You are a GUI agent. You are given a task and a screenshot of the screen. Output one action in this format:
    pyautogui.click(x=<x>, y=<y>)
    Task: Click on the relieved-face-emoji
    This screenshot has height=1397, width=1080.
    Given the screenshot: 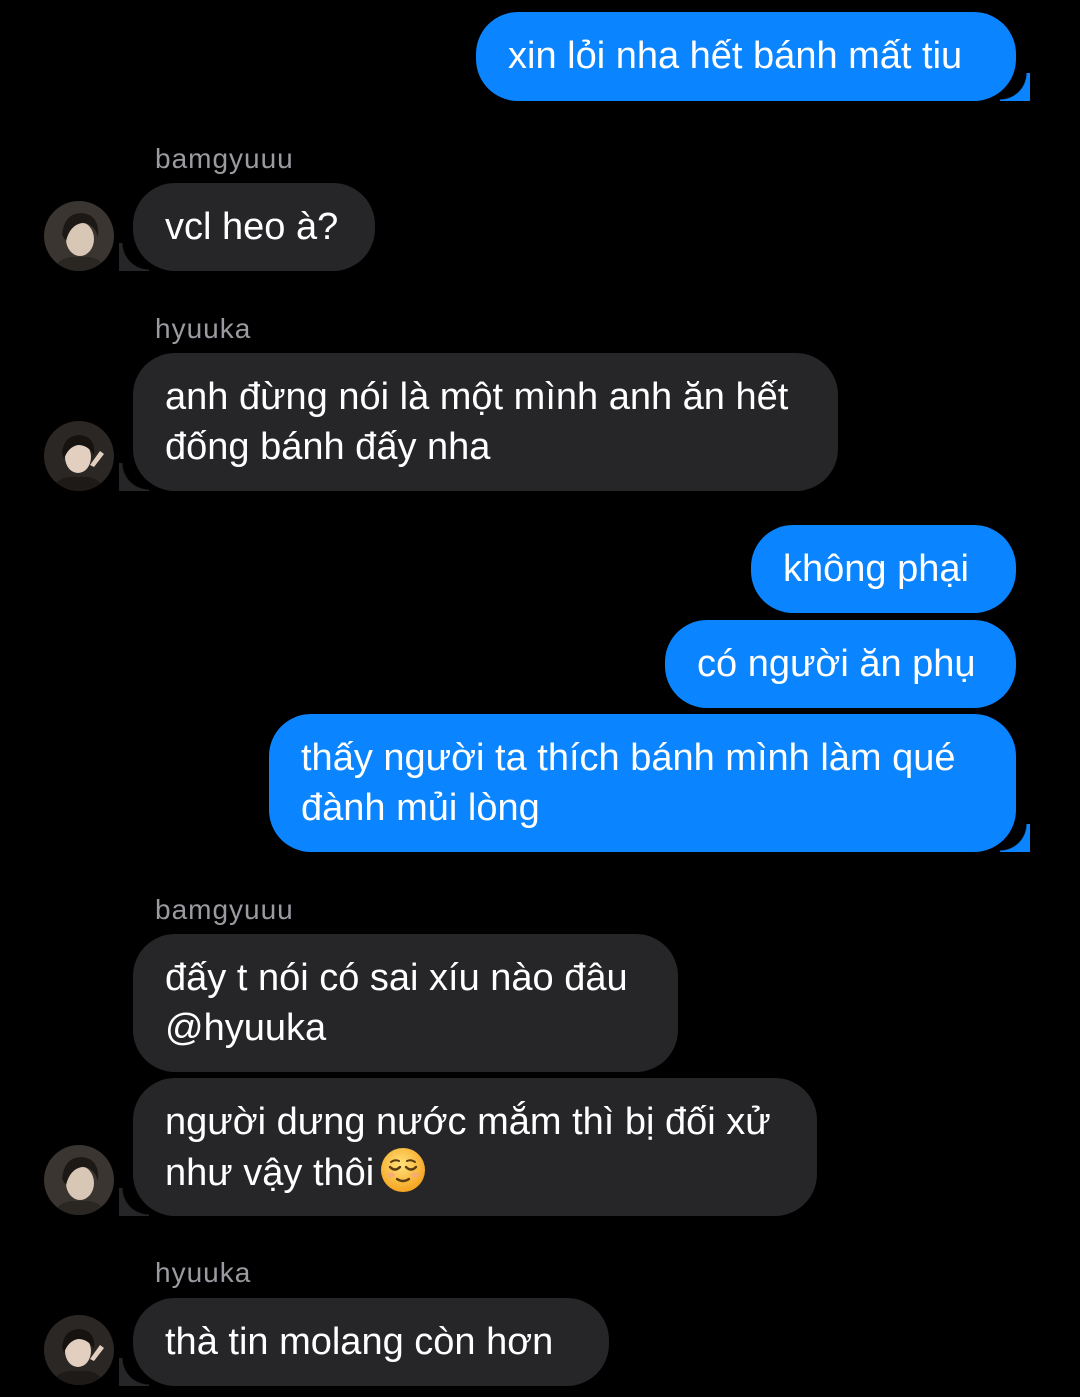 What is the action you would take?
    pyautogui.click(x=403, y=1170)
    